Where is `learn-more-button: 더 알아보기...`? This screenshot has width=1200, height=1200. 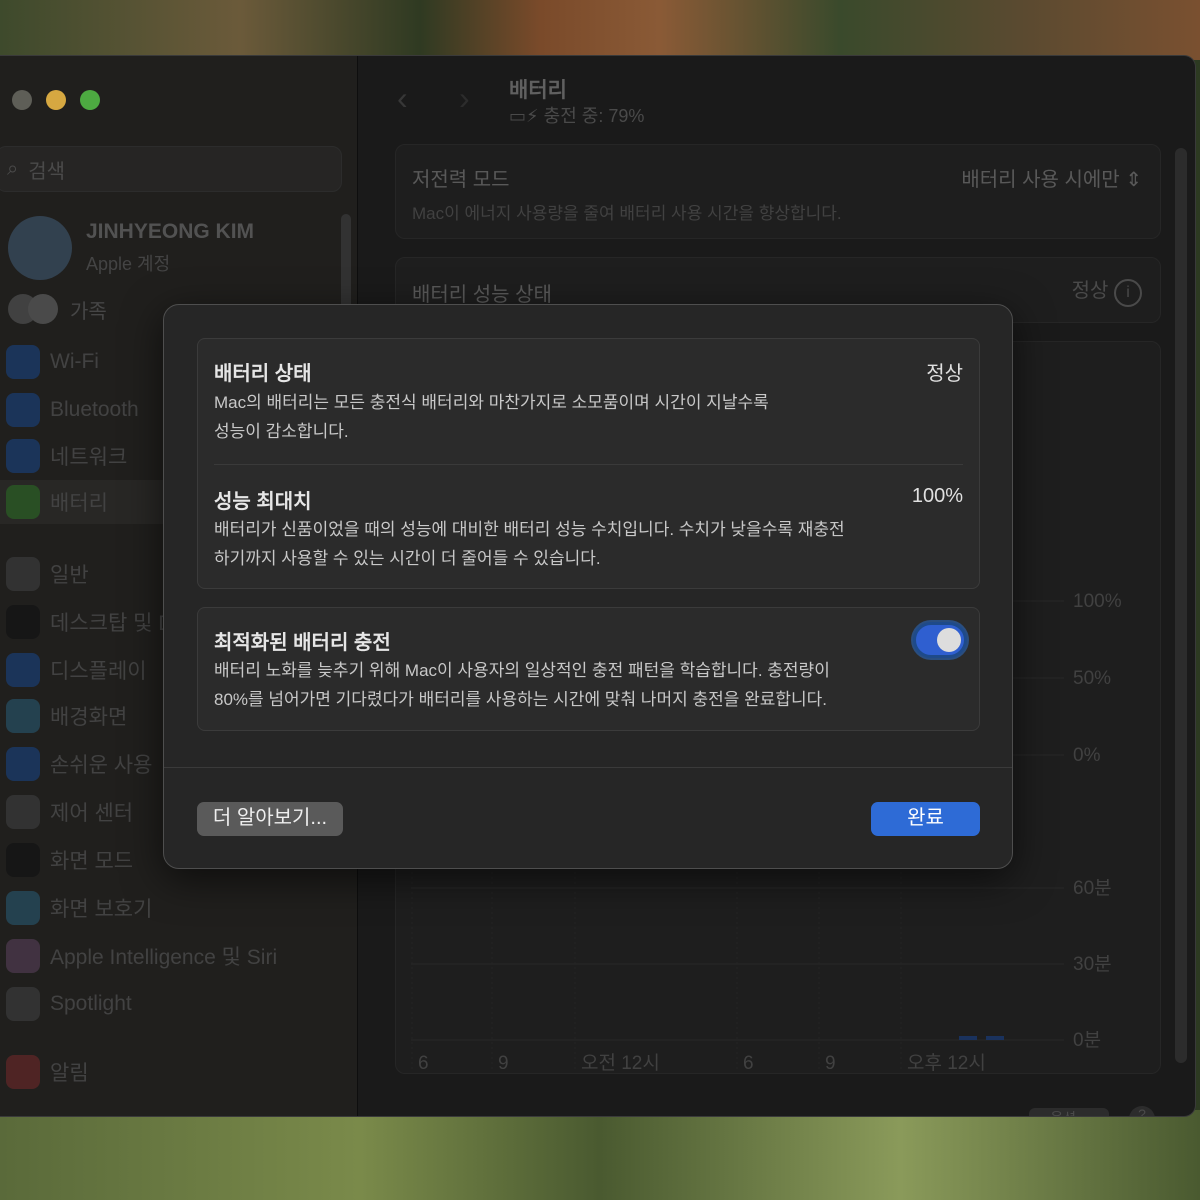 learn-more-button: 더 알아보기... is located at coordinates (270, 819).